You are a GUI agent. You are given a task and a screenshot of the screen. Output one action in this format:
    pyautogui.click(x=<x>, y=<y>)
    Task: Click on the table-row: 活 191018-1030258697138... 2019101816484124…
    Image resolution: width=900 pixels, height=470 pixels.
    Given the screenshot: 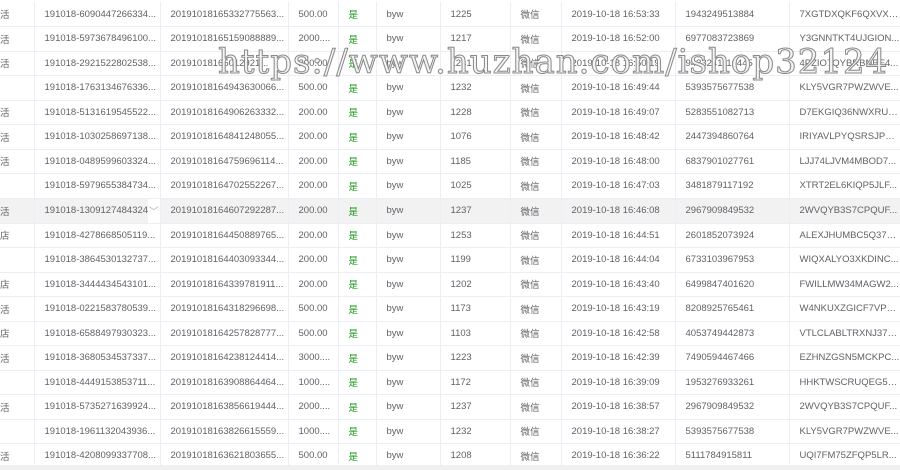 What is the action you would take?
    pyautogui.click(x=450, y=137)
    